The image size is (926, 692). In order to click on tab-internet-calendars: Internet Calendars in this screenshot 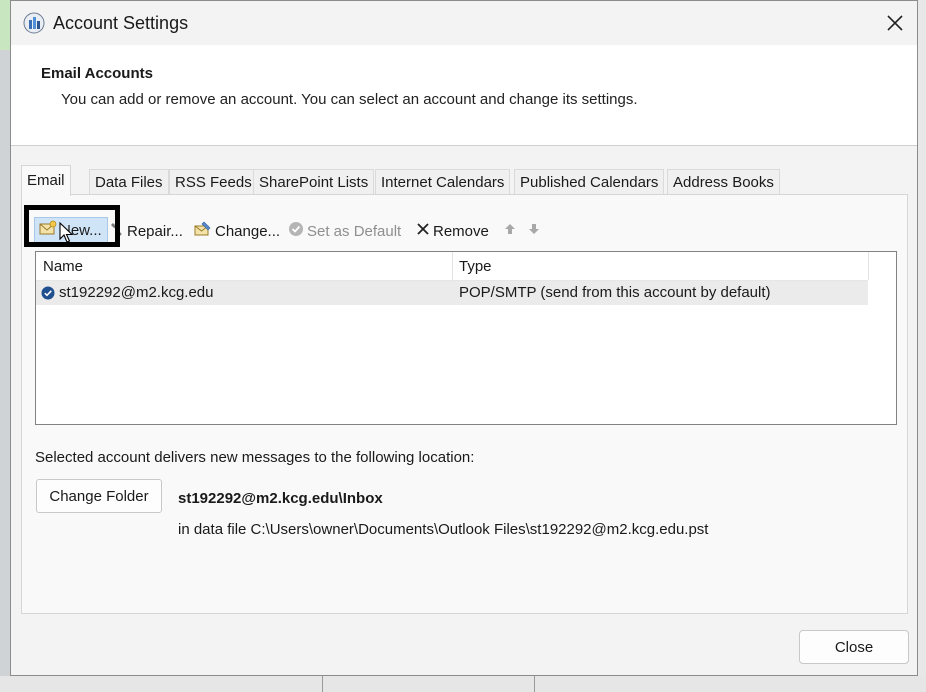, I will do `click(443, 182)`.